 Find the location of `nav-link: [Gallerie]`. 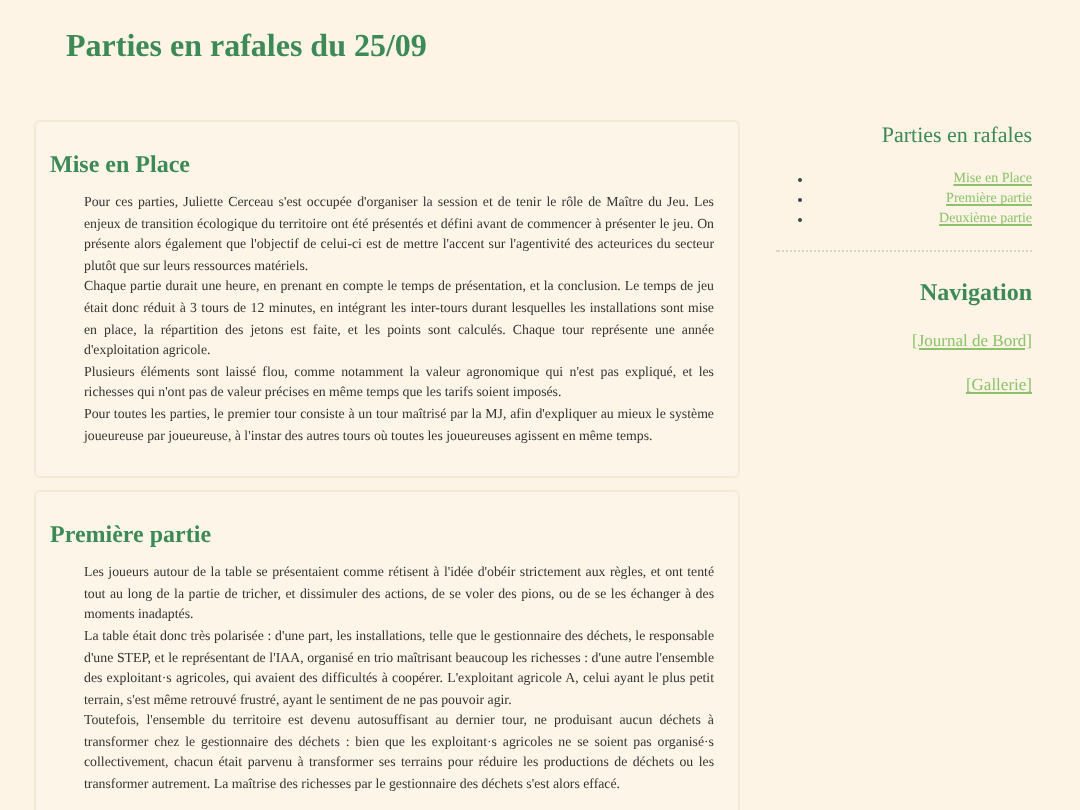

nav-link: [Gallerie] is located at coordinates (998, 385).